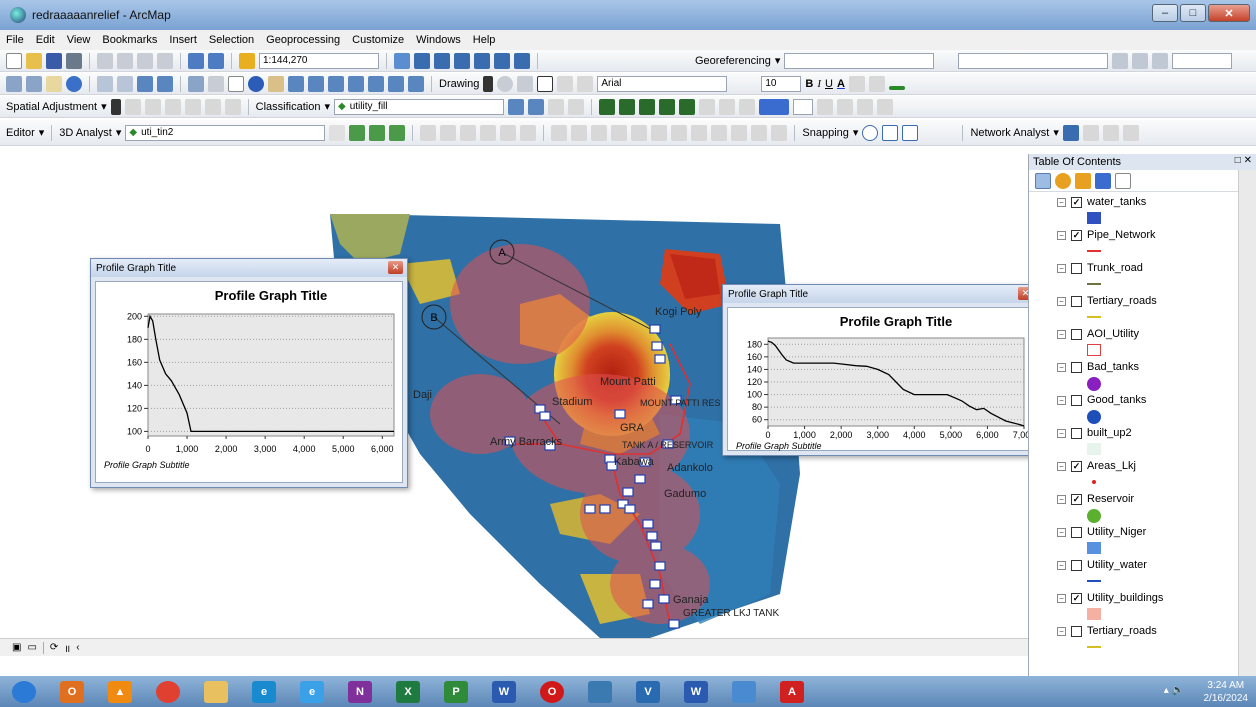 The width and height of the screenshot is (1256, 707). Describe the element at coordinates (1133, 474) in the screenshot. I see `toc-layer-areas-lkj: − ✓ Areas_Lkj` at that location.